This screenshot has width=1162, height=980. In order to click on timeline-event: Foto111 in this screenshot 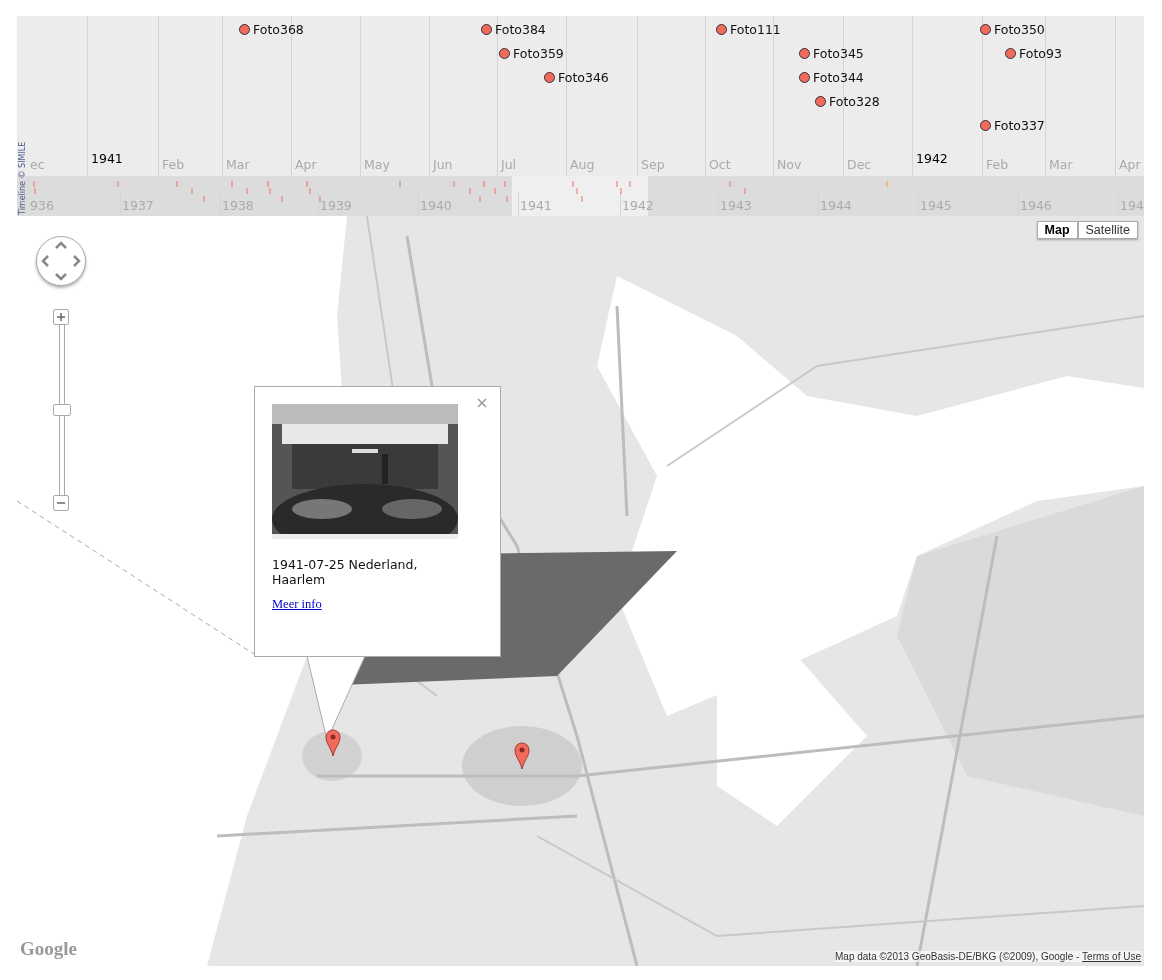, I will do `click(748, 29)`.